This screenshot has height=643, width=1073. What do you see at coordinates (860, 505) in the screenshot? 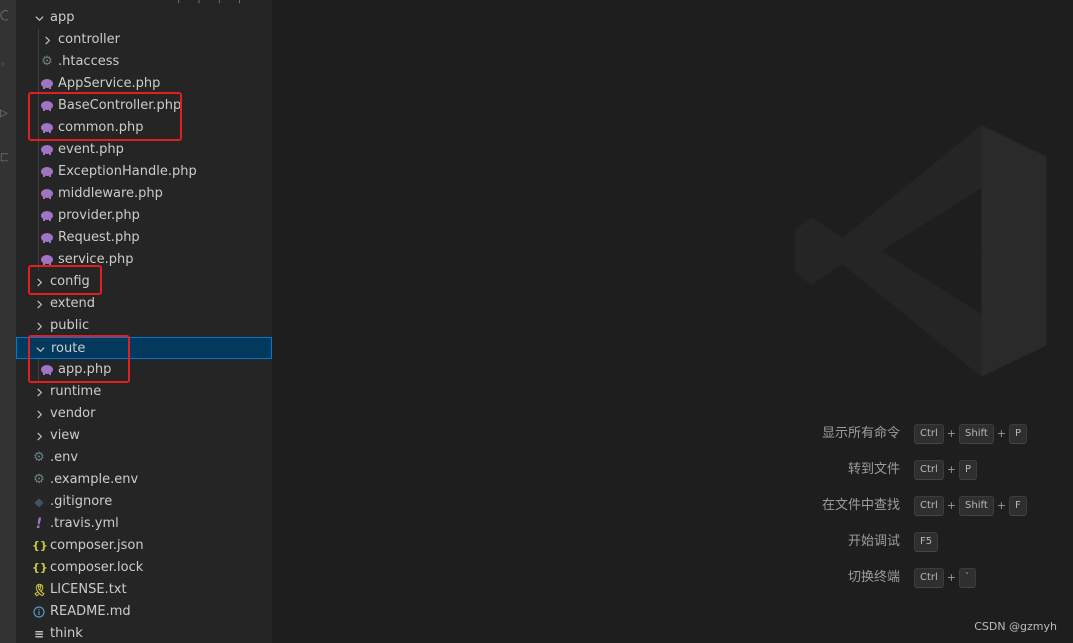
I see `shortcut-label: 在文件中查找` at bounding box center [860, 505].